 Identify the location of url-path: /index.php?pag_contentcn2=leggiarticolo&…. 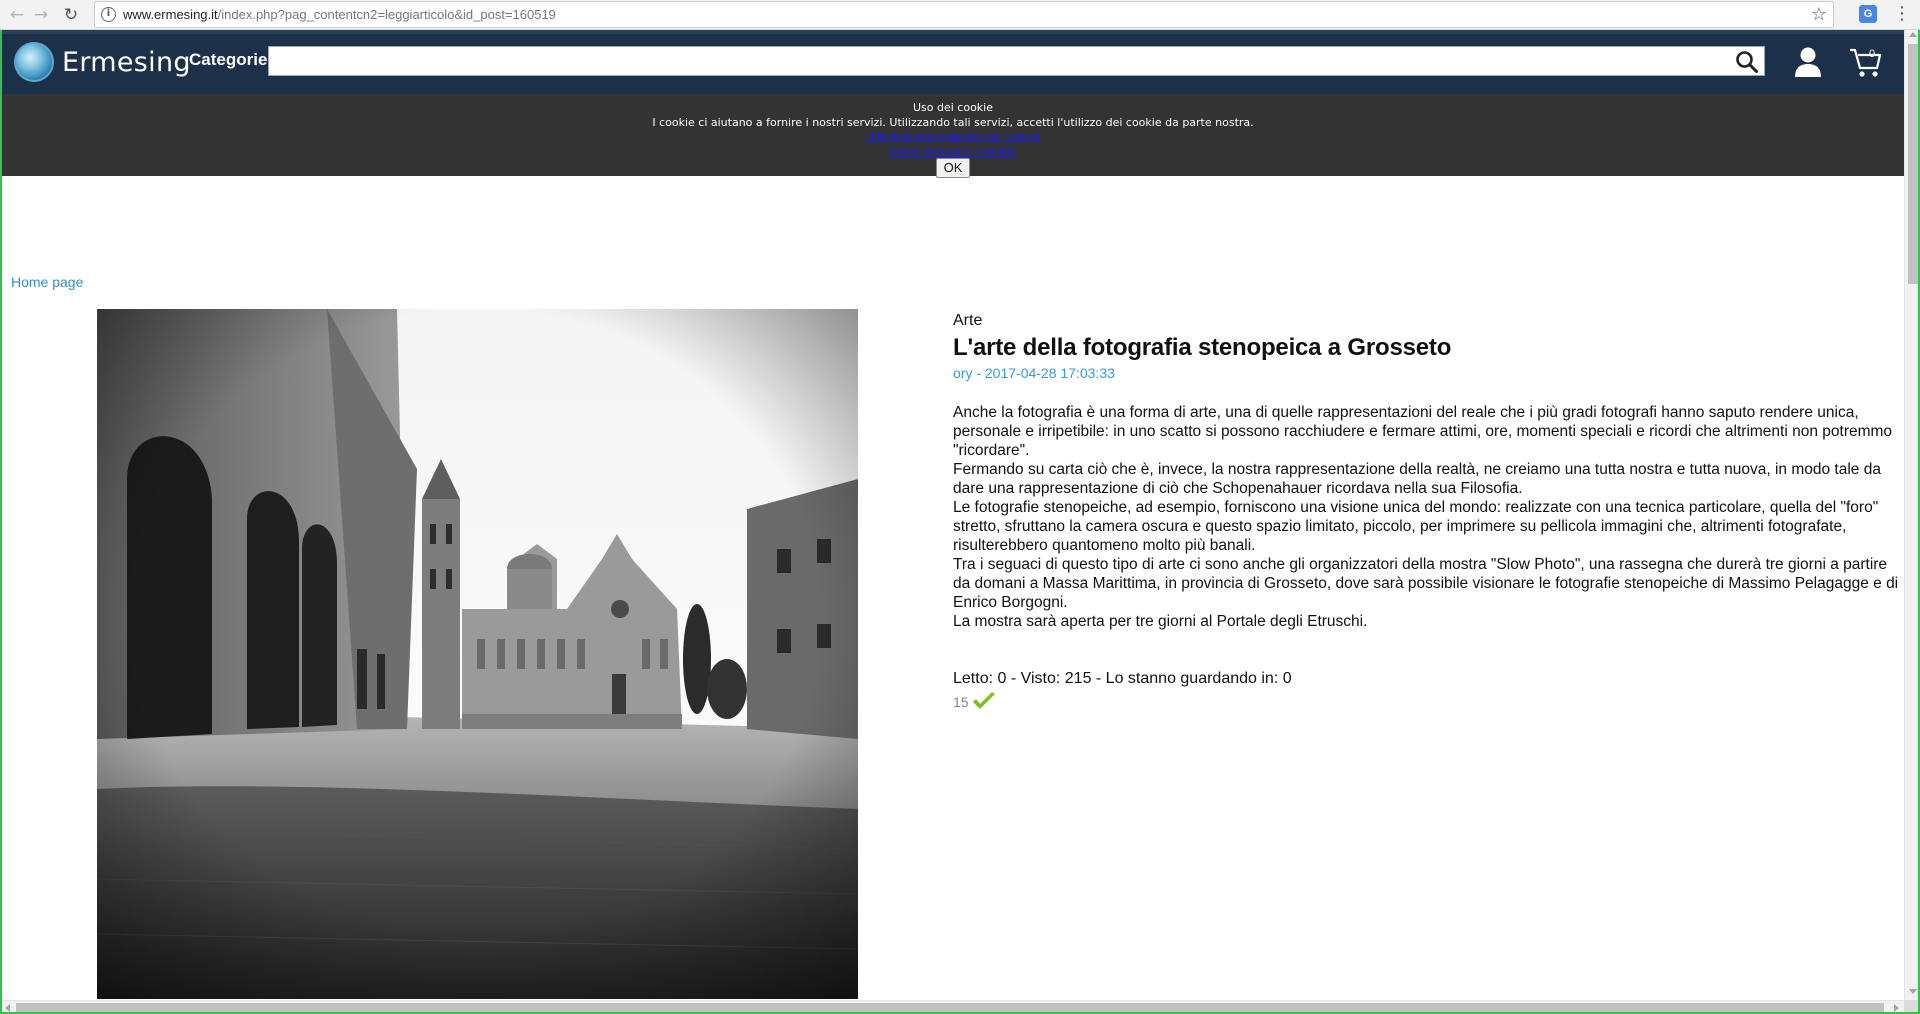
(386, 14).